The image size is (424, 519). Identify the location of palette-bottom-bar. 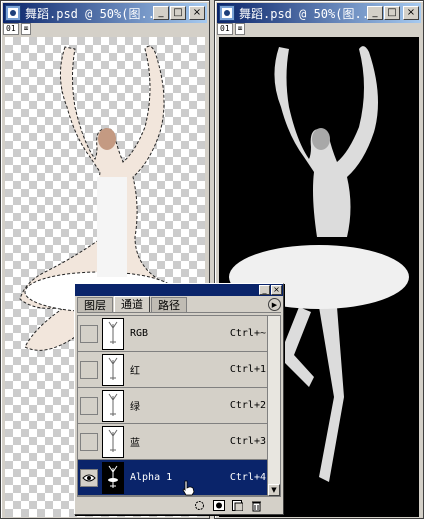
(179, 505).